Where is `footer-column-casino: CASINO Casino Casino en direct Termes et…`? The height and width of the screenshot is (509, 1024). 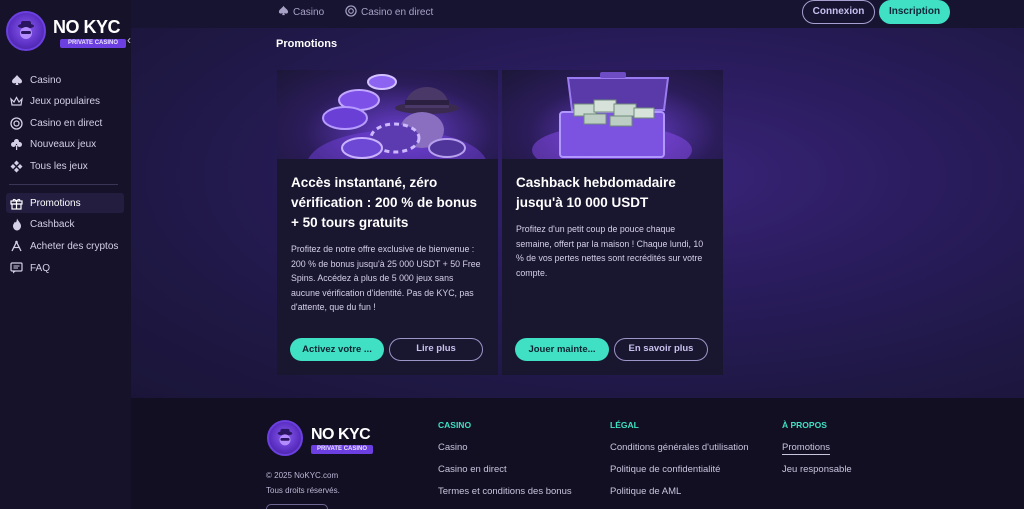
footer-column-casino: CASINO Casino Casino en direct Termes et… is located at coordinates (505, 464).